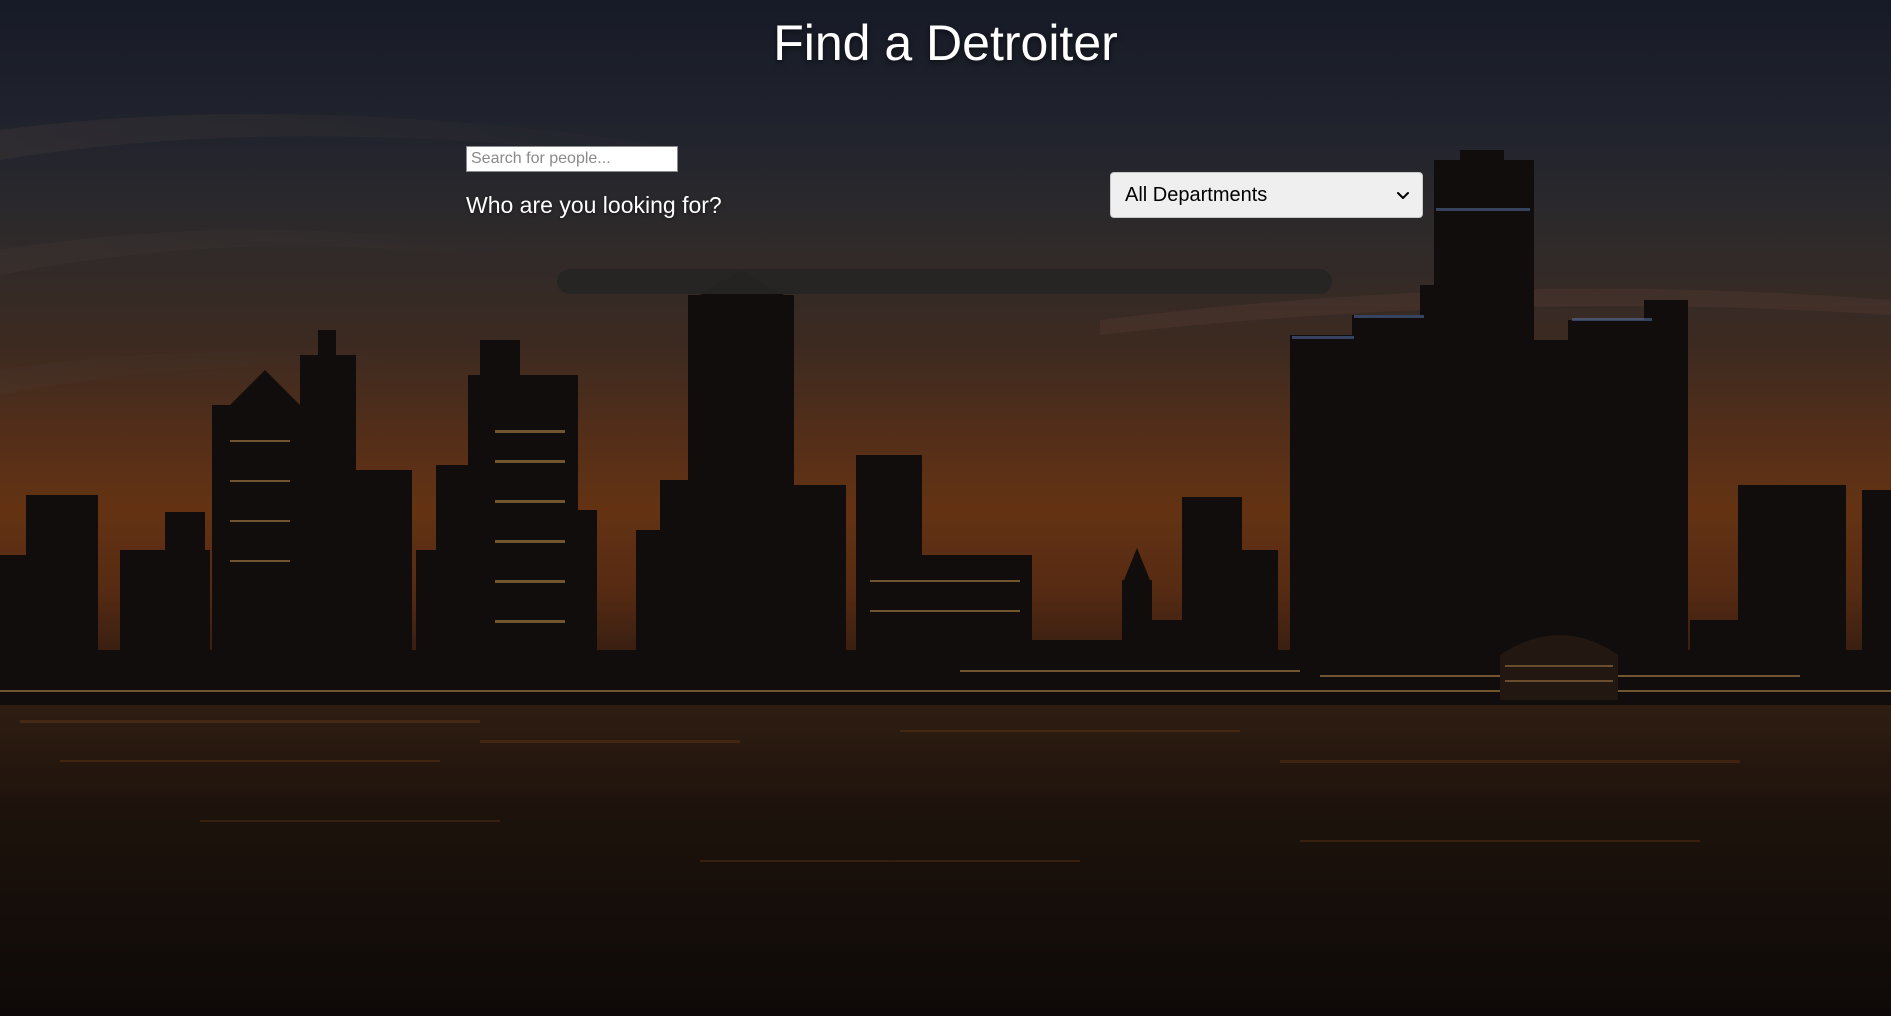 The height and width of the screenshot is (1016, 1891). Describe the element at coordinates (945, 43) in the screenshot. I see `page-title: Find a Detroiter` at that location.